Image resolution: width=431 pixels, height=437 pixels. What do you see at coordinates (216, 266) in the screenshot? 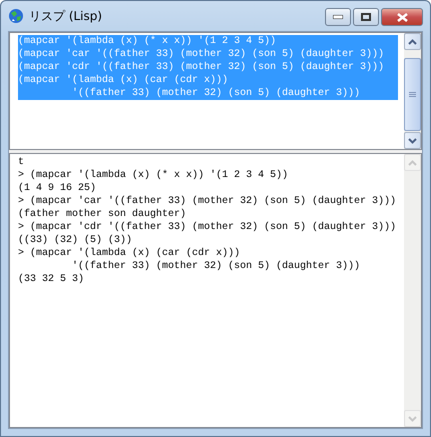
I see `console-line: '((father 33) (mother 32) (son 5) (daughter 3)))` at bounding box center [216, 266].